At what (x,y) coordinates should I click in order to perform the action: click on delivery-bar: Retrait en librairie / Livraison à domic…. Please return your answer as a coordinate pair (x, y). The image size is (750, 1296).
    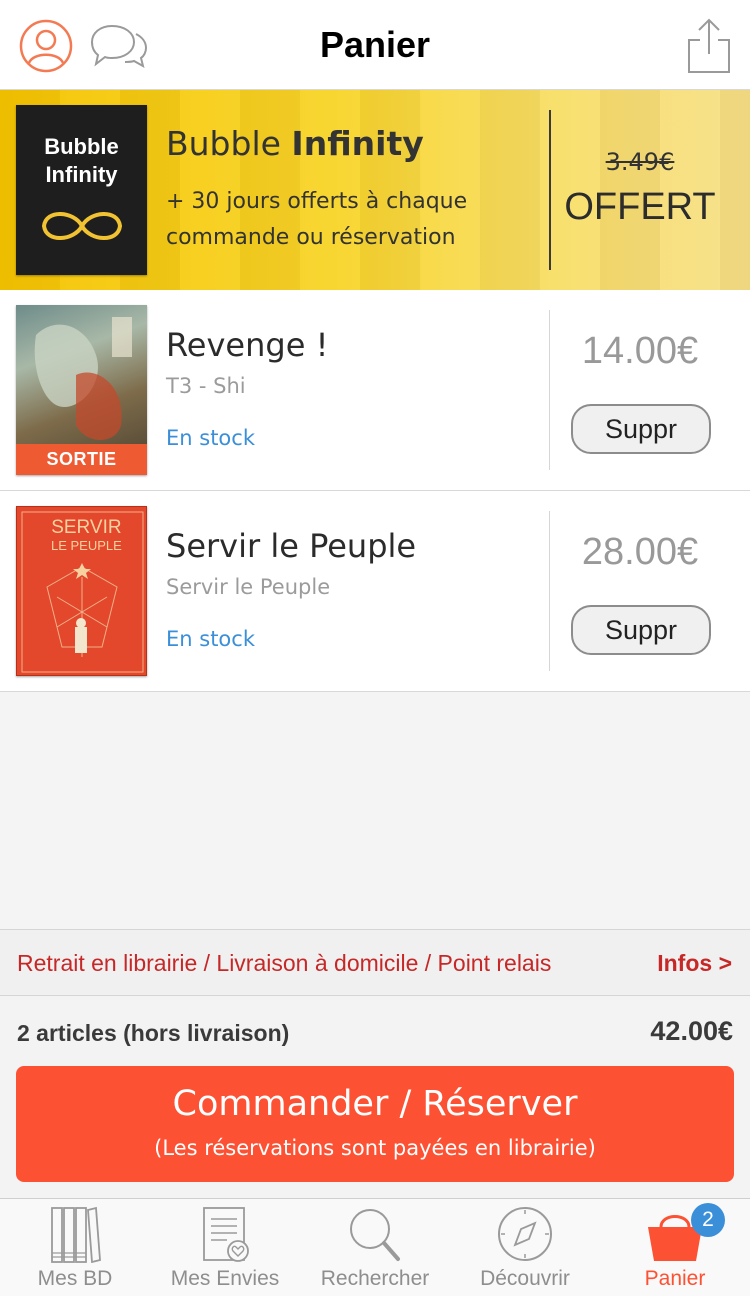
    Looking at the image, I should click on (375, 962).